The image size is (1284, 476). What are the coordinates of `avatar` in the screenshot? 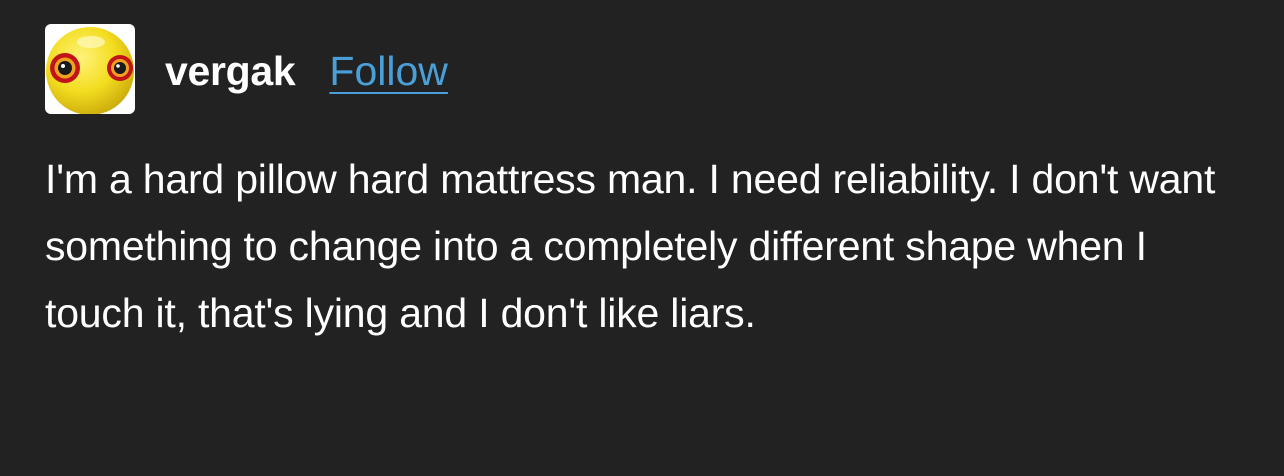 It's located at (90, 69).